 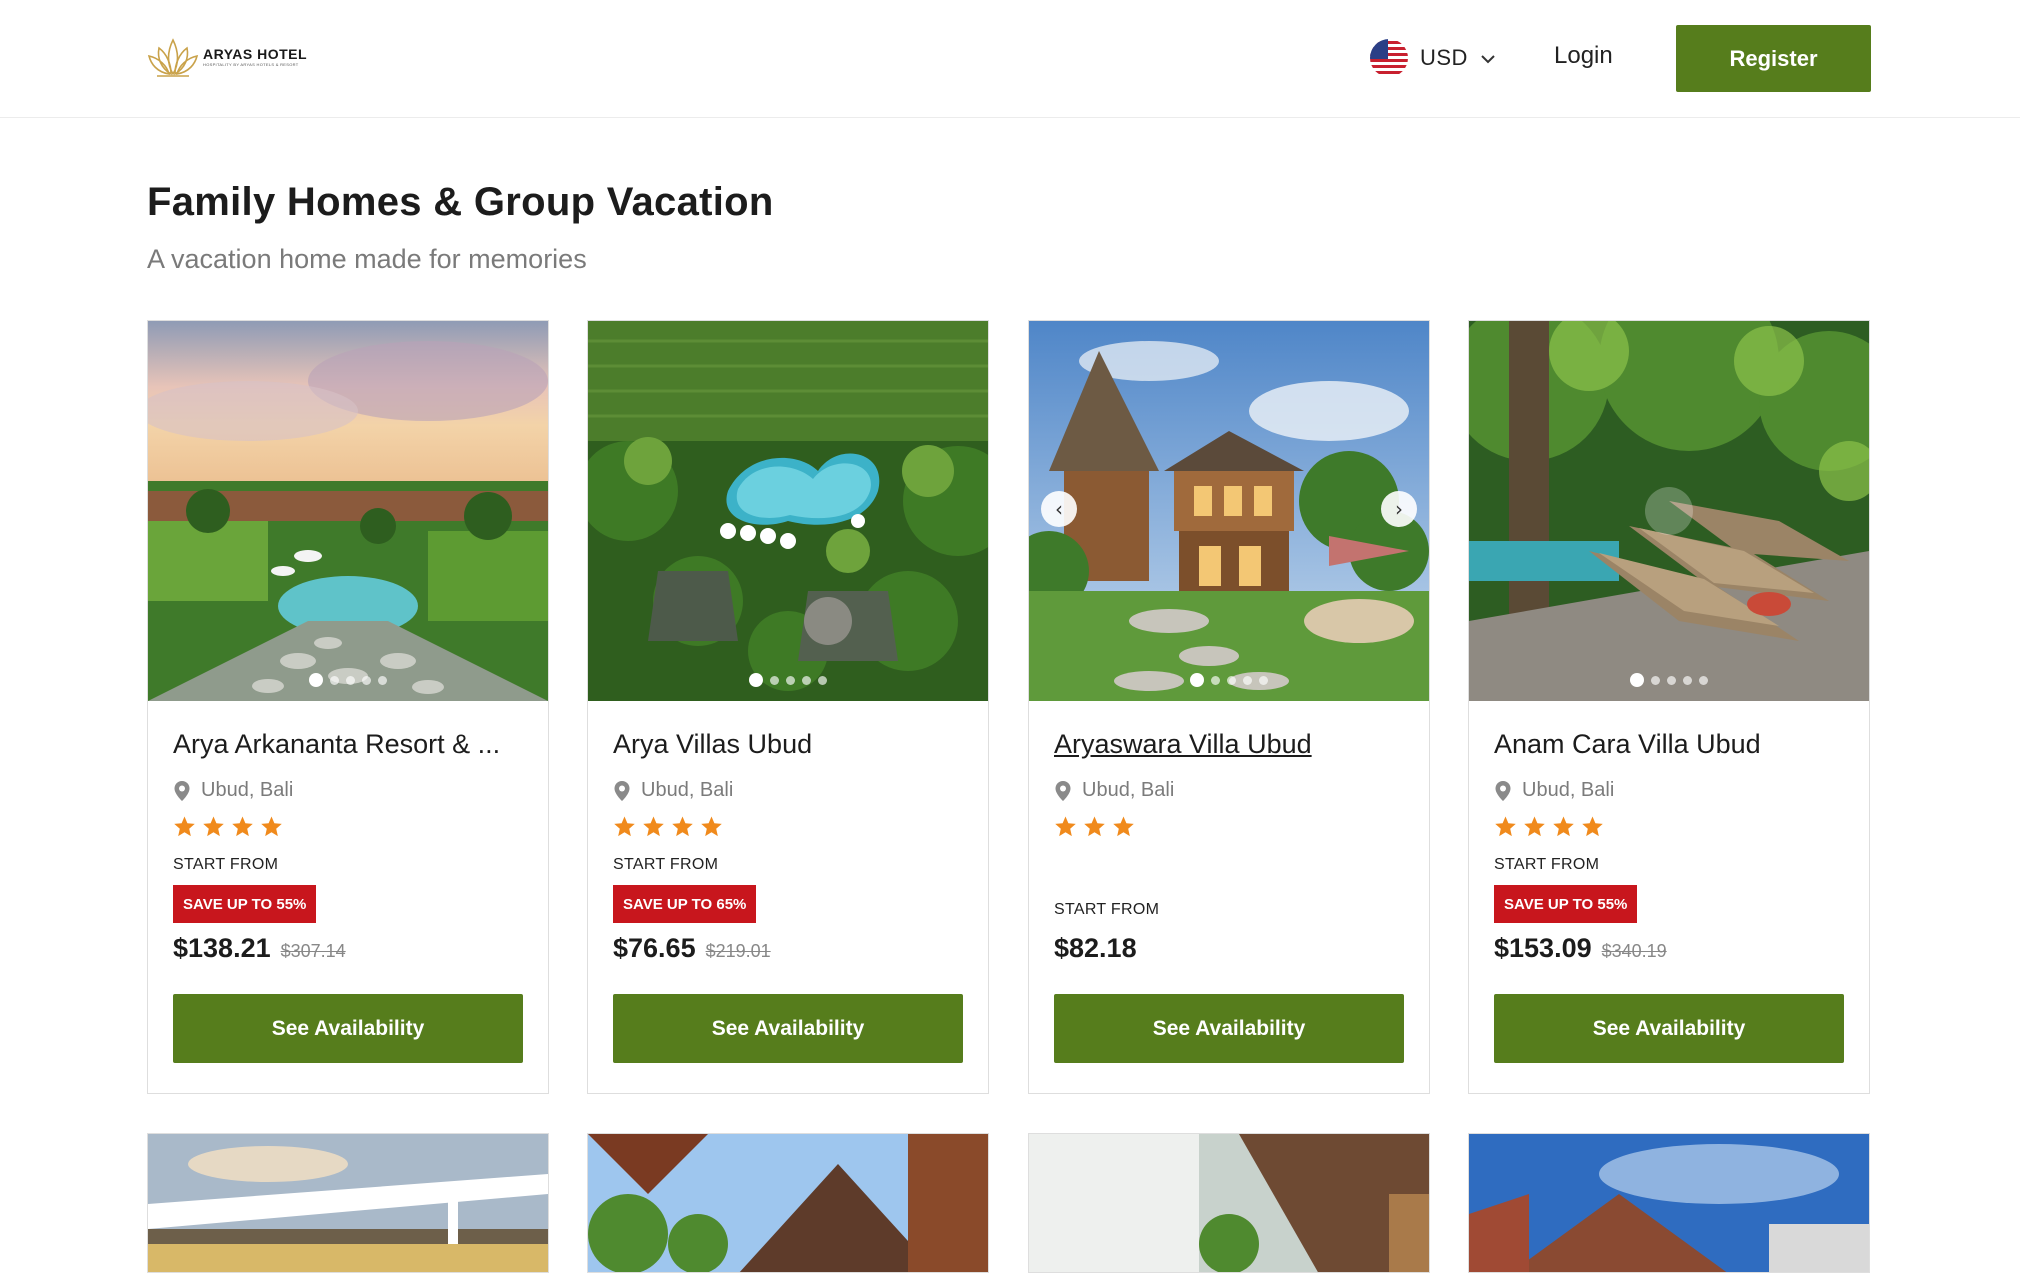 I want to click on original-price: $340.19, so click(x=1634, y=951).